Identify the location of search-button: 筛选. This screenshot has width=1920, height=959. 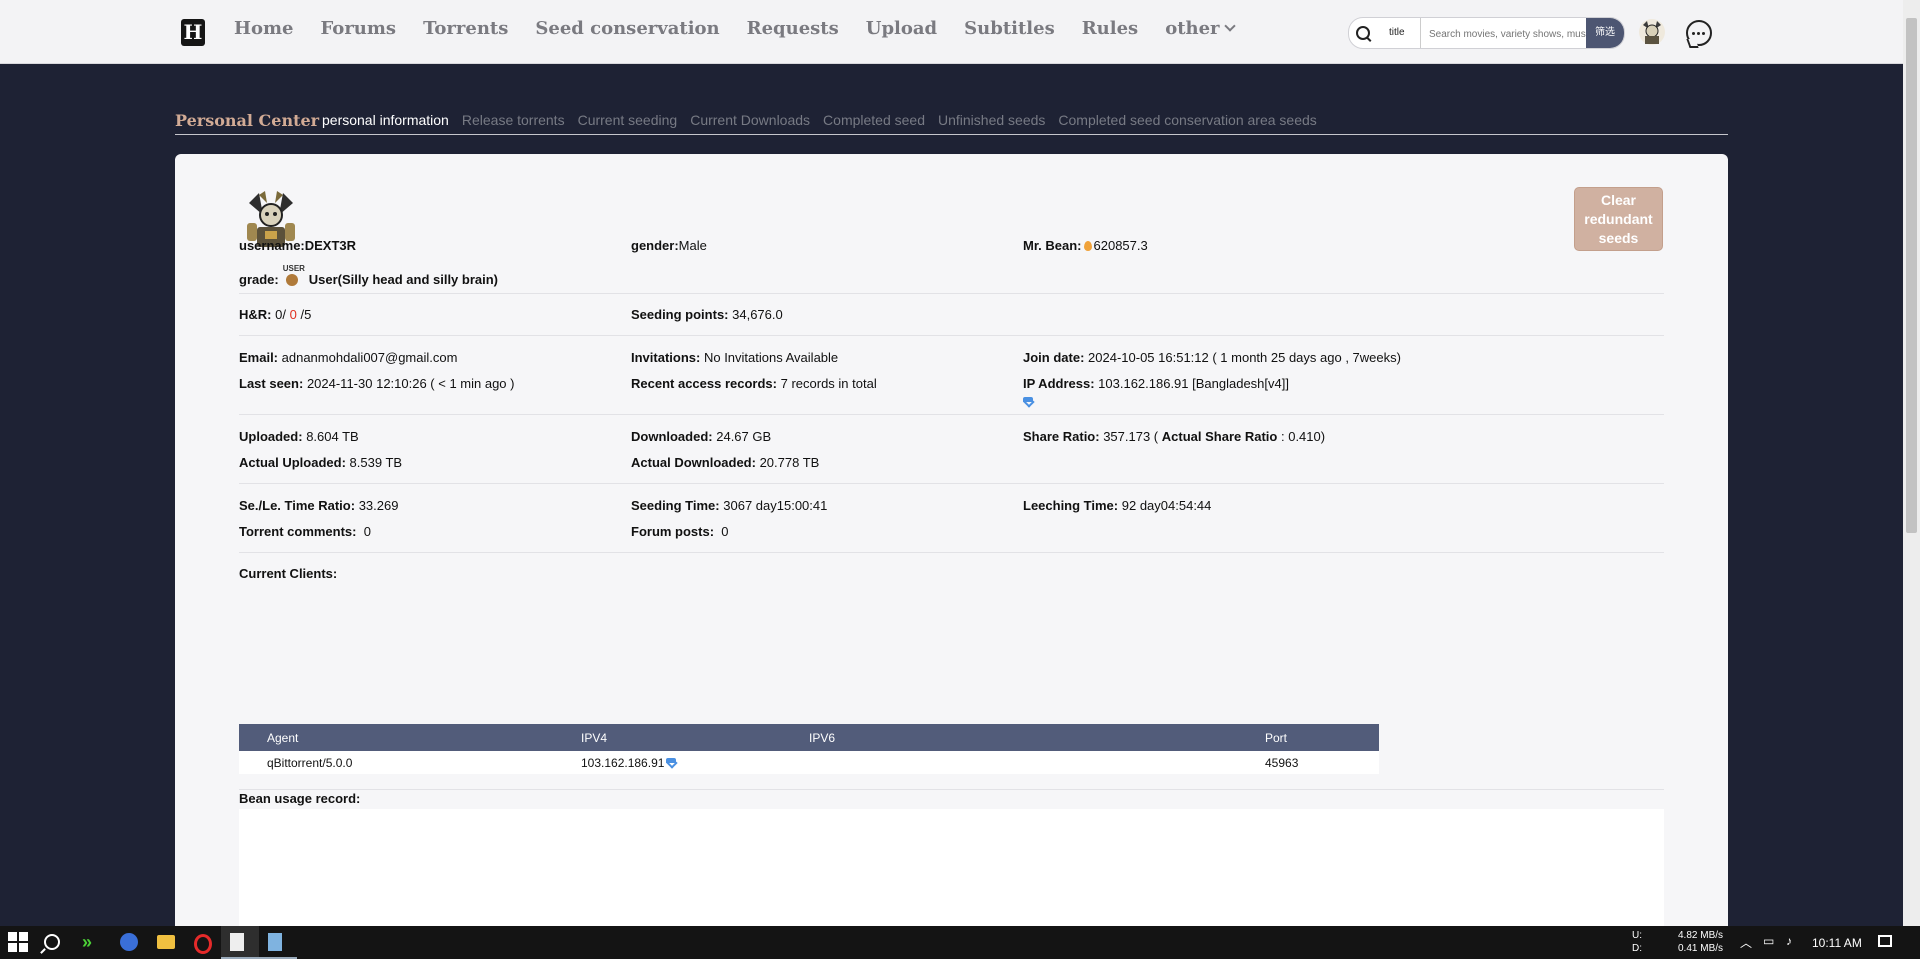
(1605, 33).